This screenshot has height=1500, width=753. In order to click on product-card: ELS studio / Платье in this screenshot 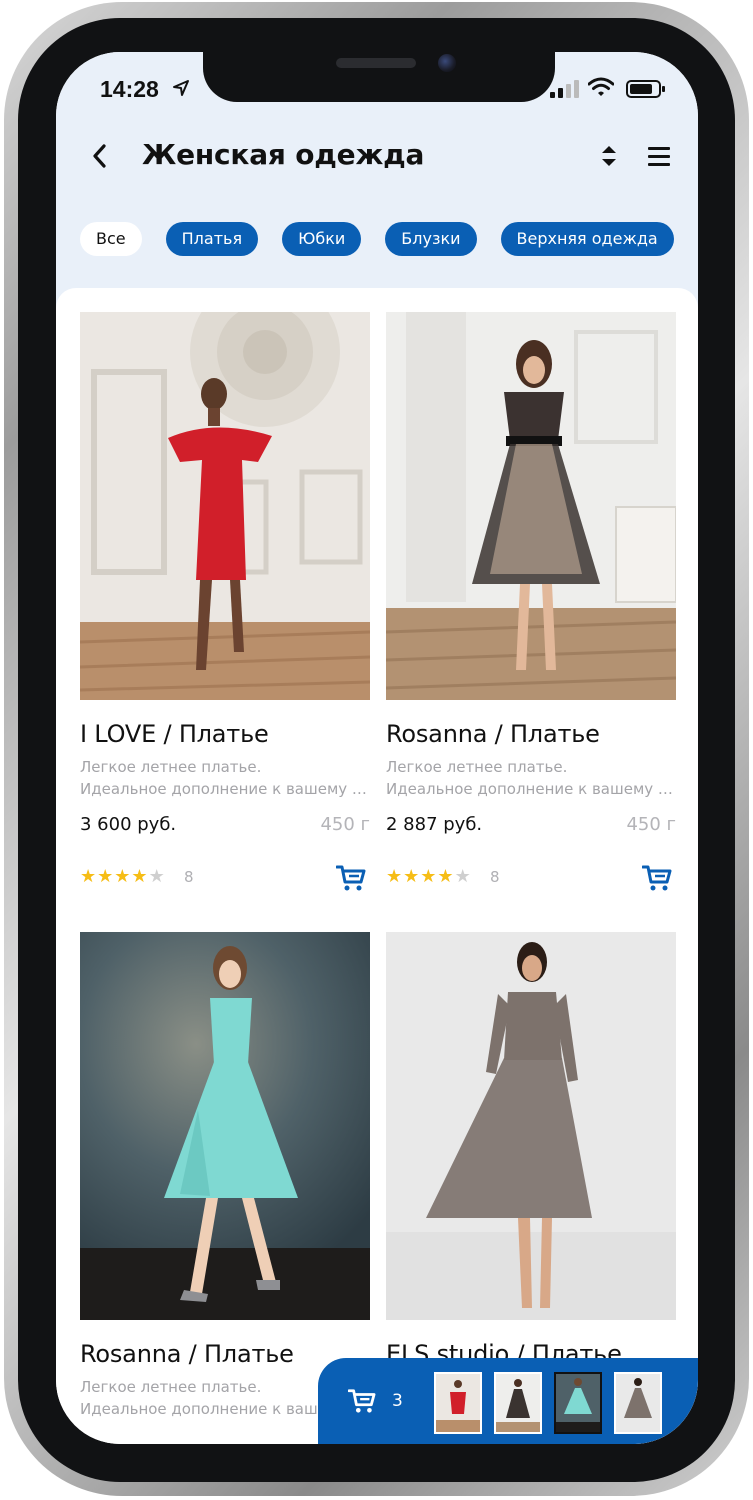, I will do `click(531, 1150)`.